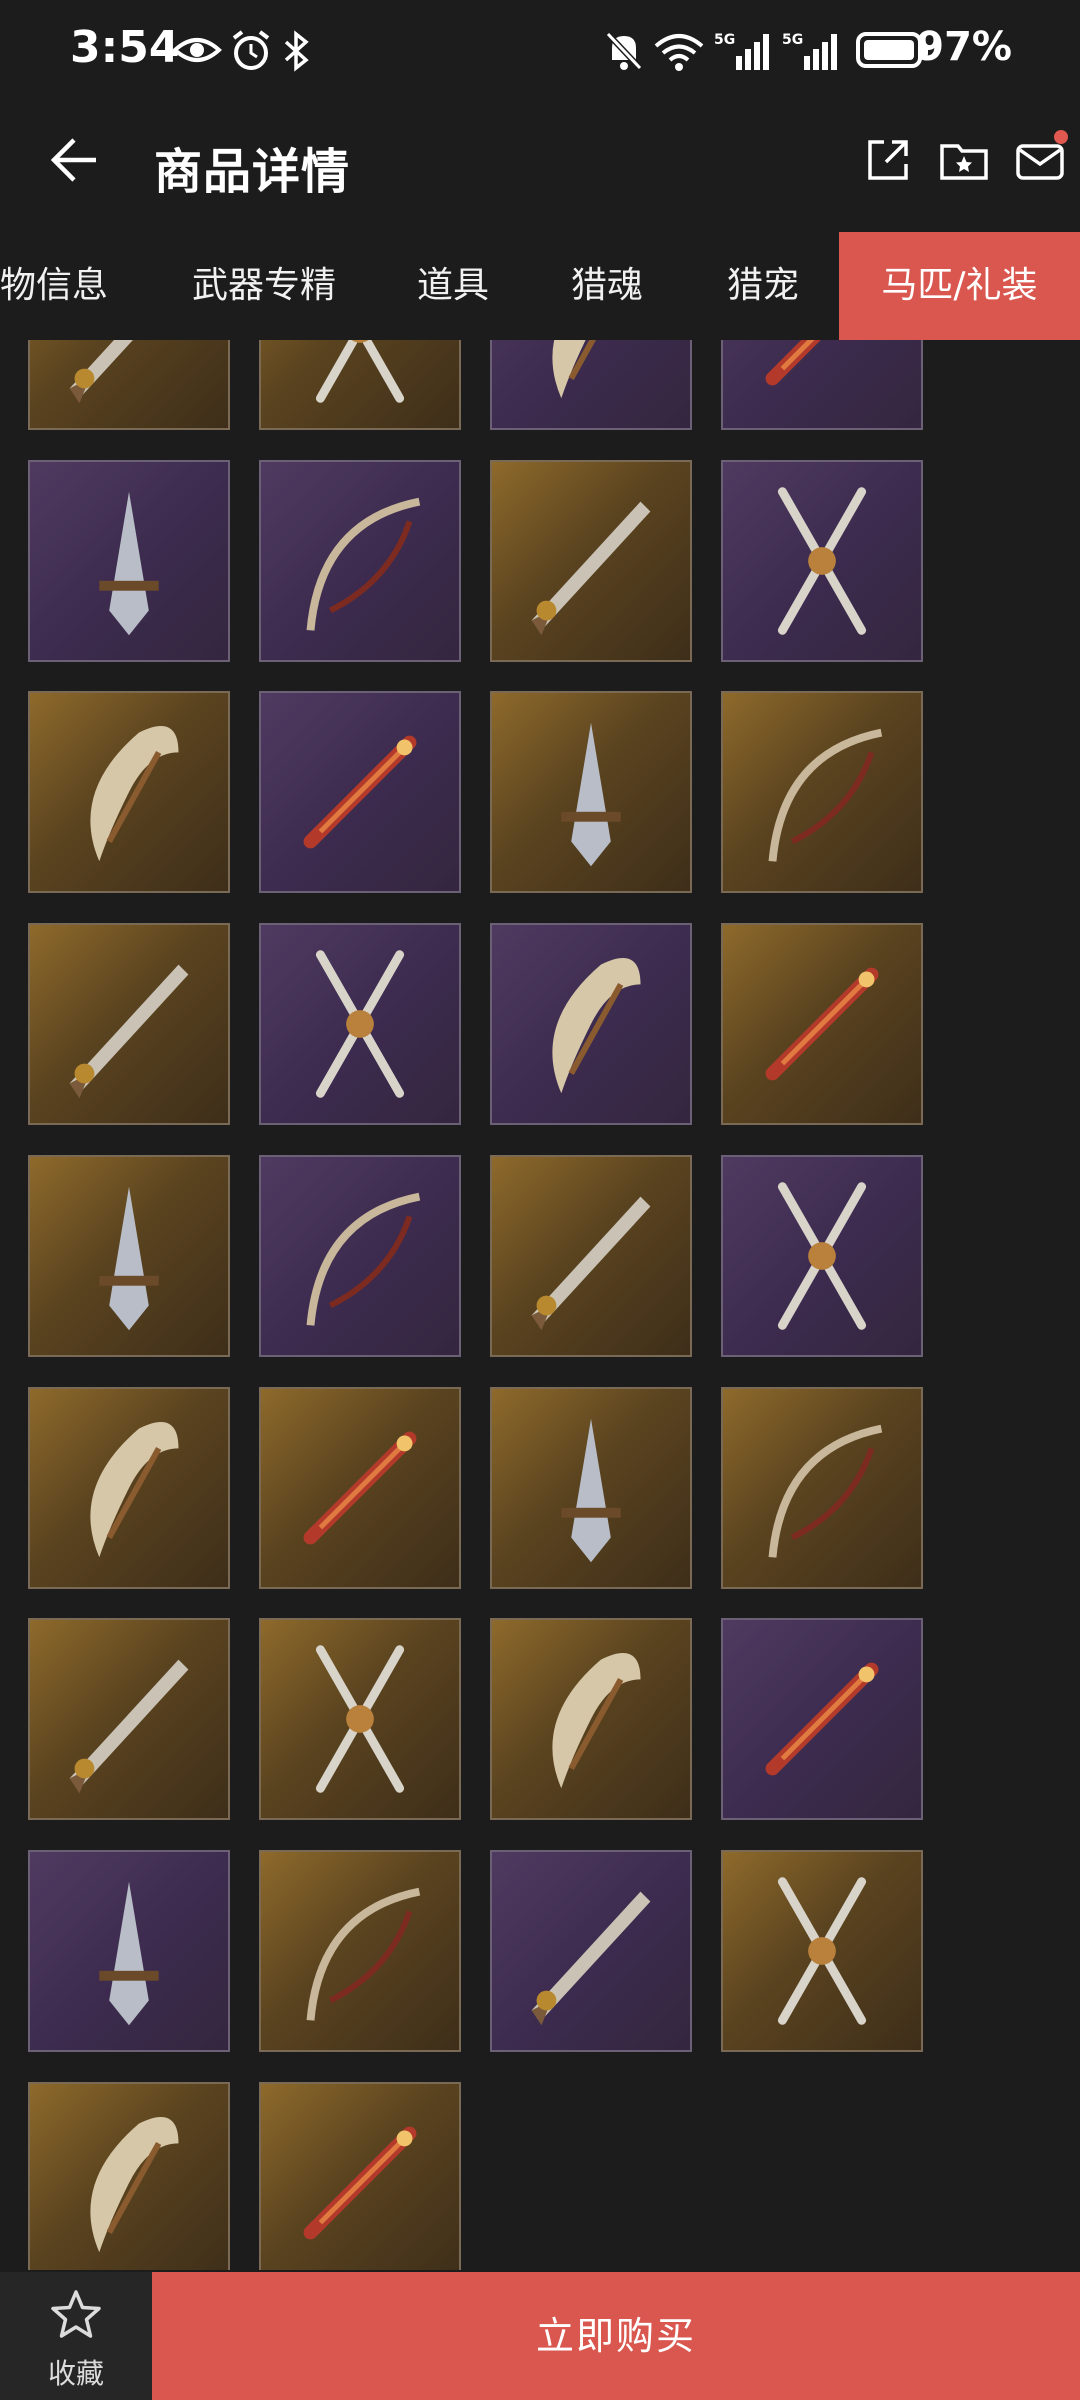 The height and width of the screenshot is (2400, 1080). I want to click on wifi-icon, so click(679, 52).